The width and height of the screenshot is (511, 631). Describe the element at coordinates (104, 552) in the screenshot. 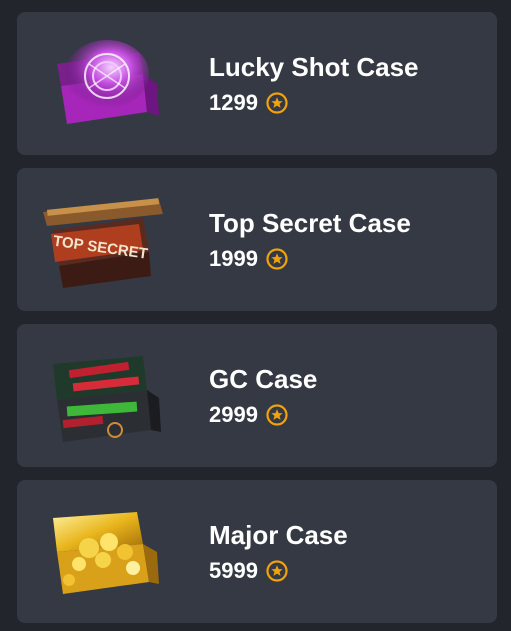

I see `major-case-image` at that location.